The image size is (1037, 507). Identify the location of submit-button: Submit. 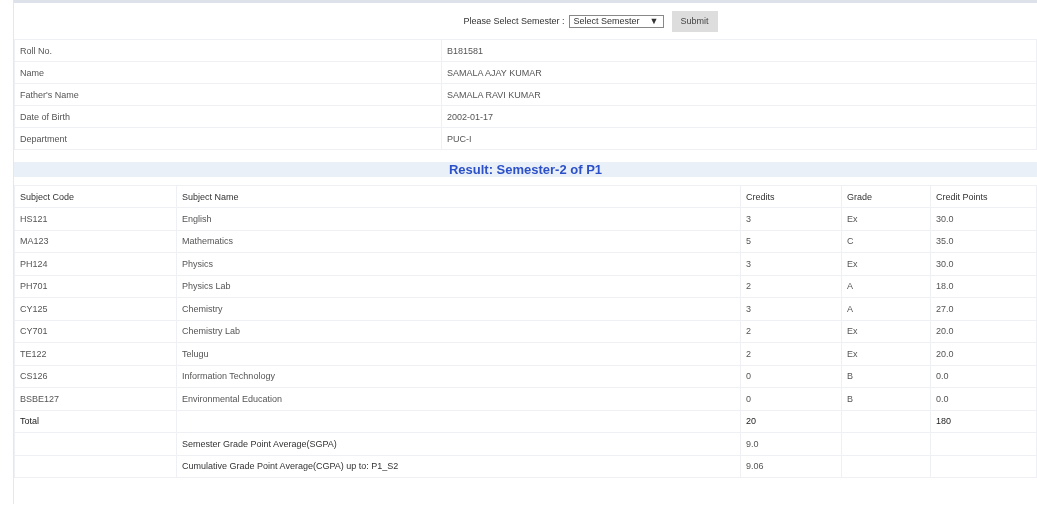
(694, 21).